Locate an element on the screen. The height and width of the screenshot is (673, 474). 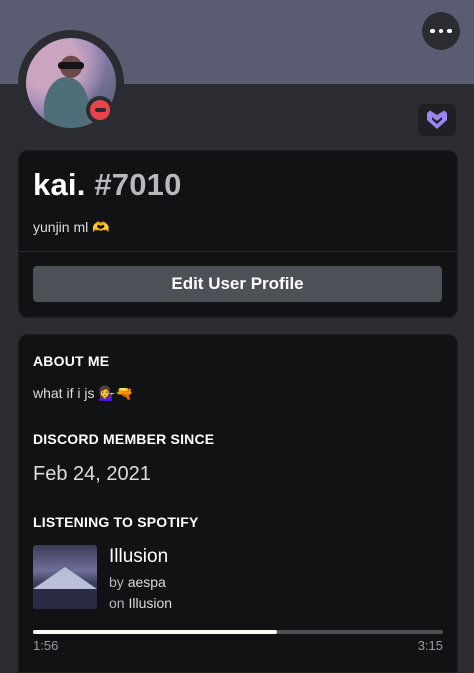
about-me-heading: ABOUT ME is located at coordinates (71, 361).